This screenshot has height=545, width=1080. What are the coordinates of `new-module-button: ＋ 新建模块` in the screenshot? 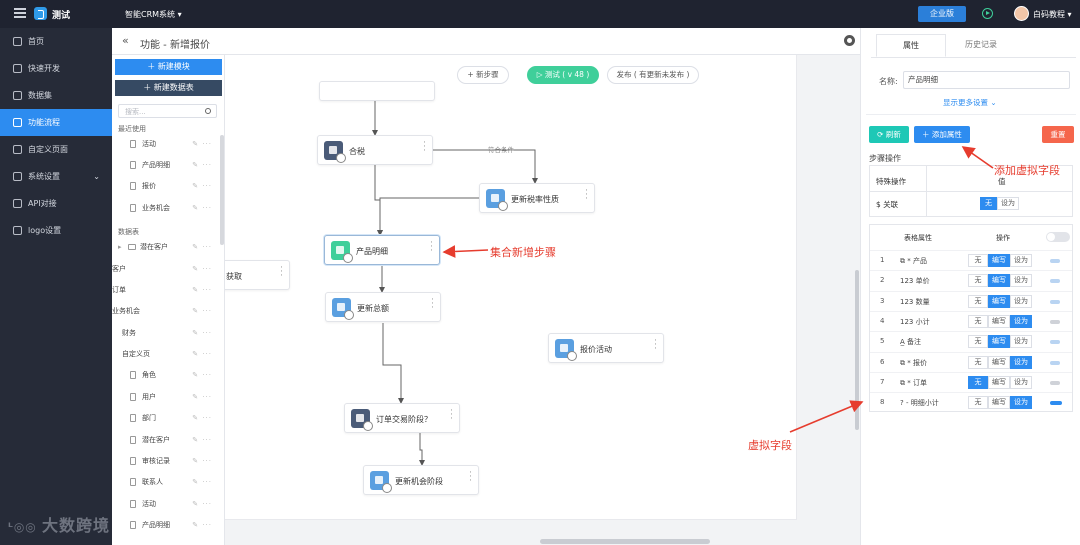 It's located at (168, 67).